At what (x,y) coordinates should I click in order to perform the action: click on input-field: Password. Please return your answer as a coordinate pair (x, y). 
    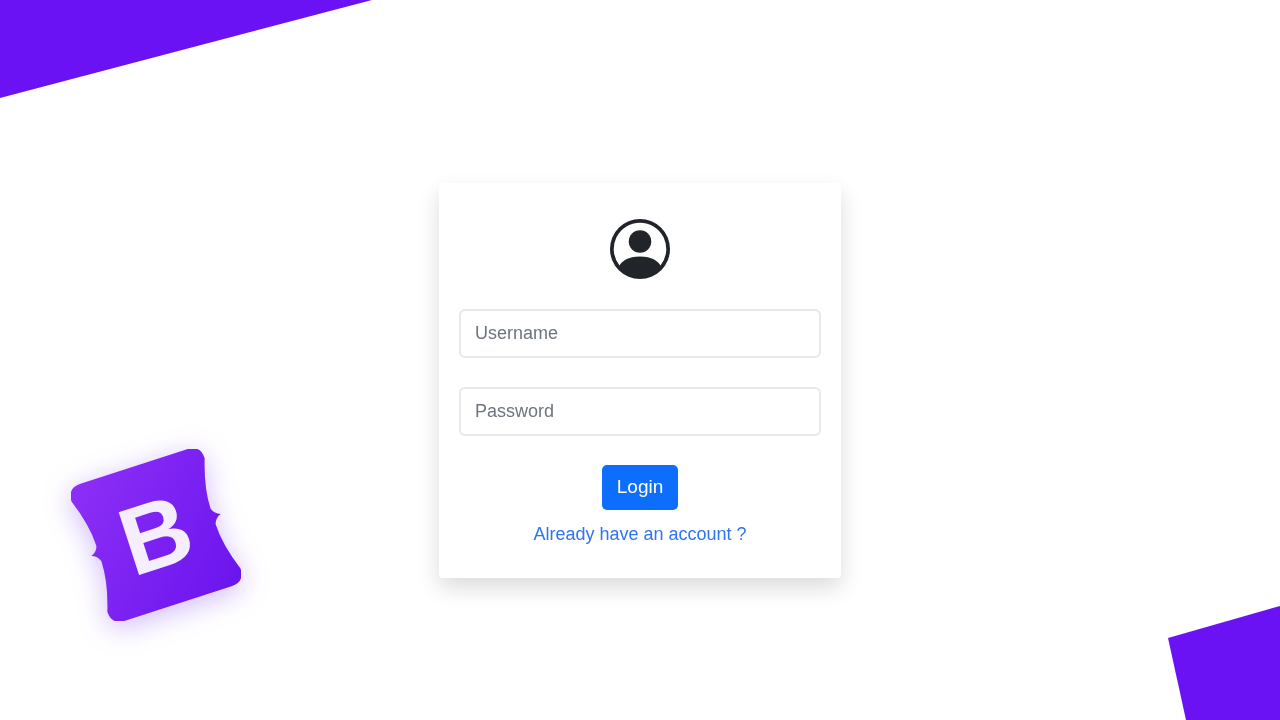
    Looking at the image, I should click on (640, 411).